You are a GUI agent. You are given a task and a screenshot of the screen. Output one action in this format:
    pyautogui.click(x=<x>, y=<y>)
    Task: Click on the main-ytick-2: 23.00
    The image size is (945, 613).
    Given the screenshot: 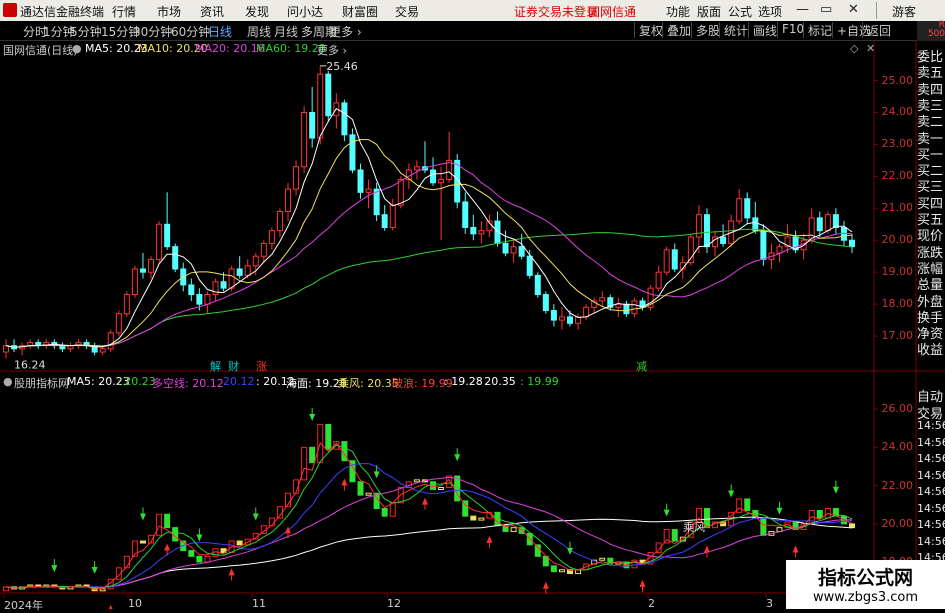 What is the action you would take?
    pyautogui.click(x=897, y=144)
    